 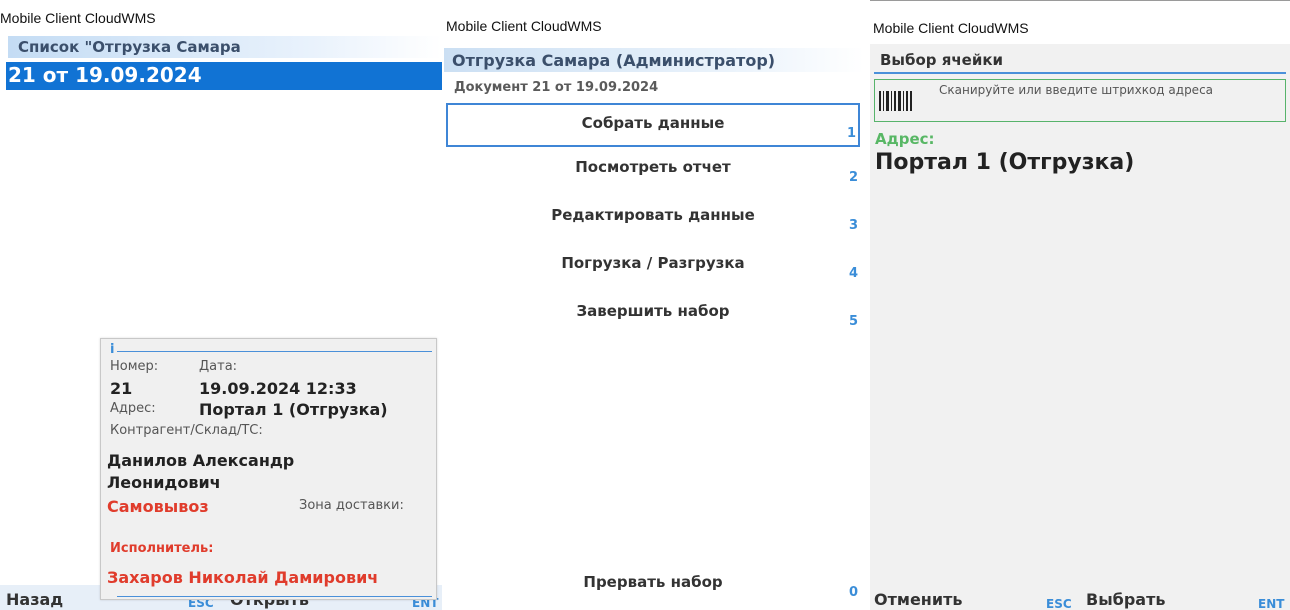 I want to click on menu-item-loading-unloading: Погрузка / Разгрузка 4, so click(x=653, y=267).